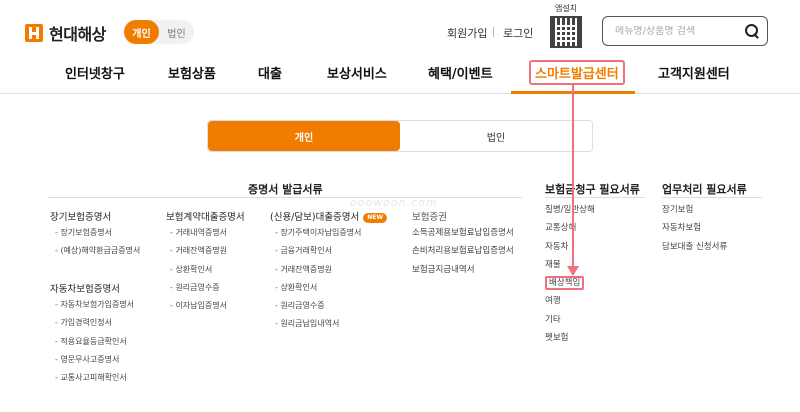 The image size is (800, 412). Describe the element at coordinates (460, 72) in the screenshot. I see `nav-item-benefits-events: 혜택/이벤트` at that location.